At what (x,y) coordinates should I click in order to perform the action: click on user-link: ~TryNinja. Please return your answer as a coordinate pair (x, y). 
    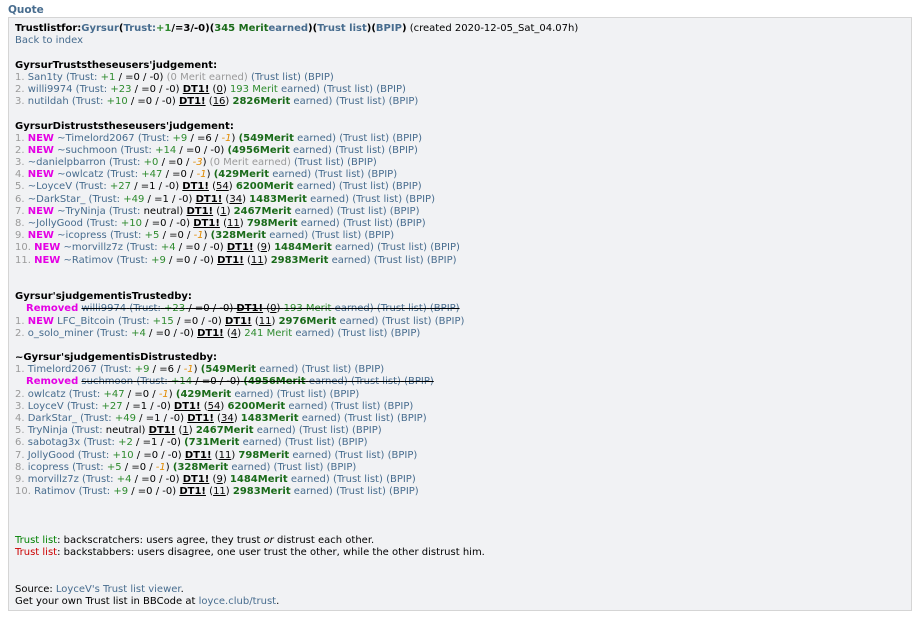
    Looking at the image, I should click on (81, 211).